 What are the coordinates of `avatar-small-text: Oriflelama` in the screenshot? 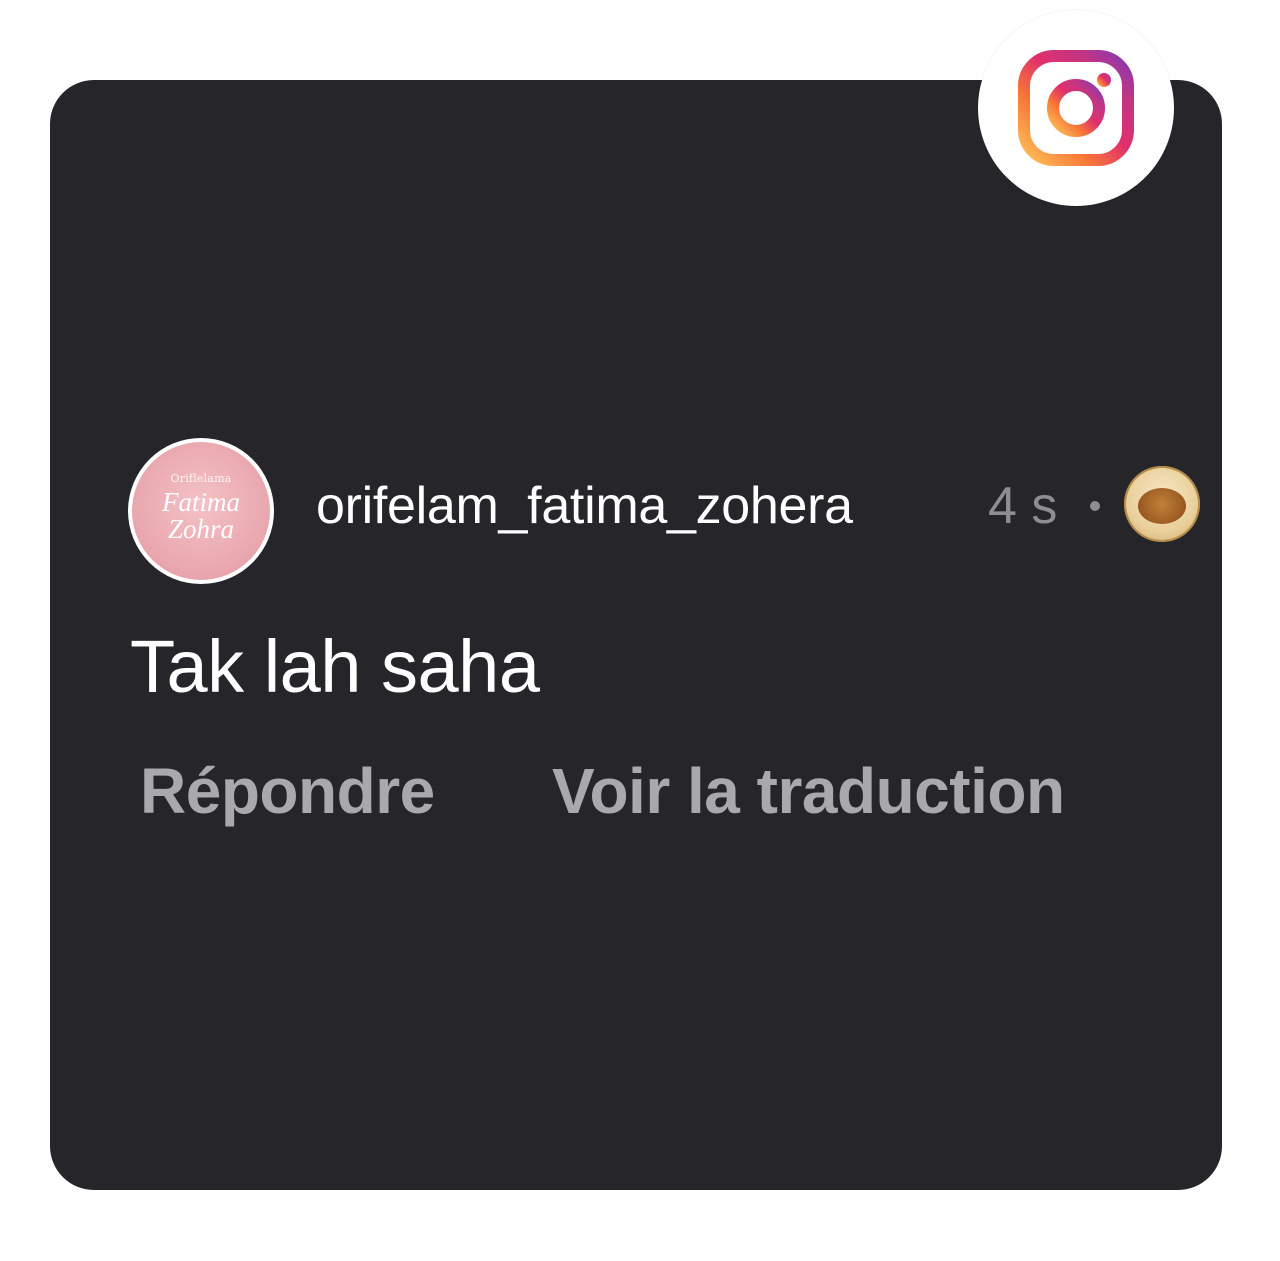 It's located at (201, 478).